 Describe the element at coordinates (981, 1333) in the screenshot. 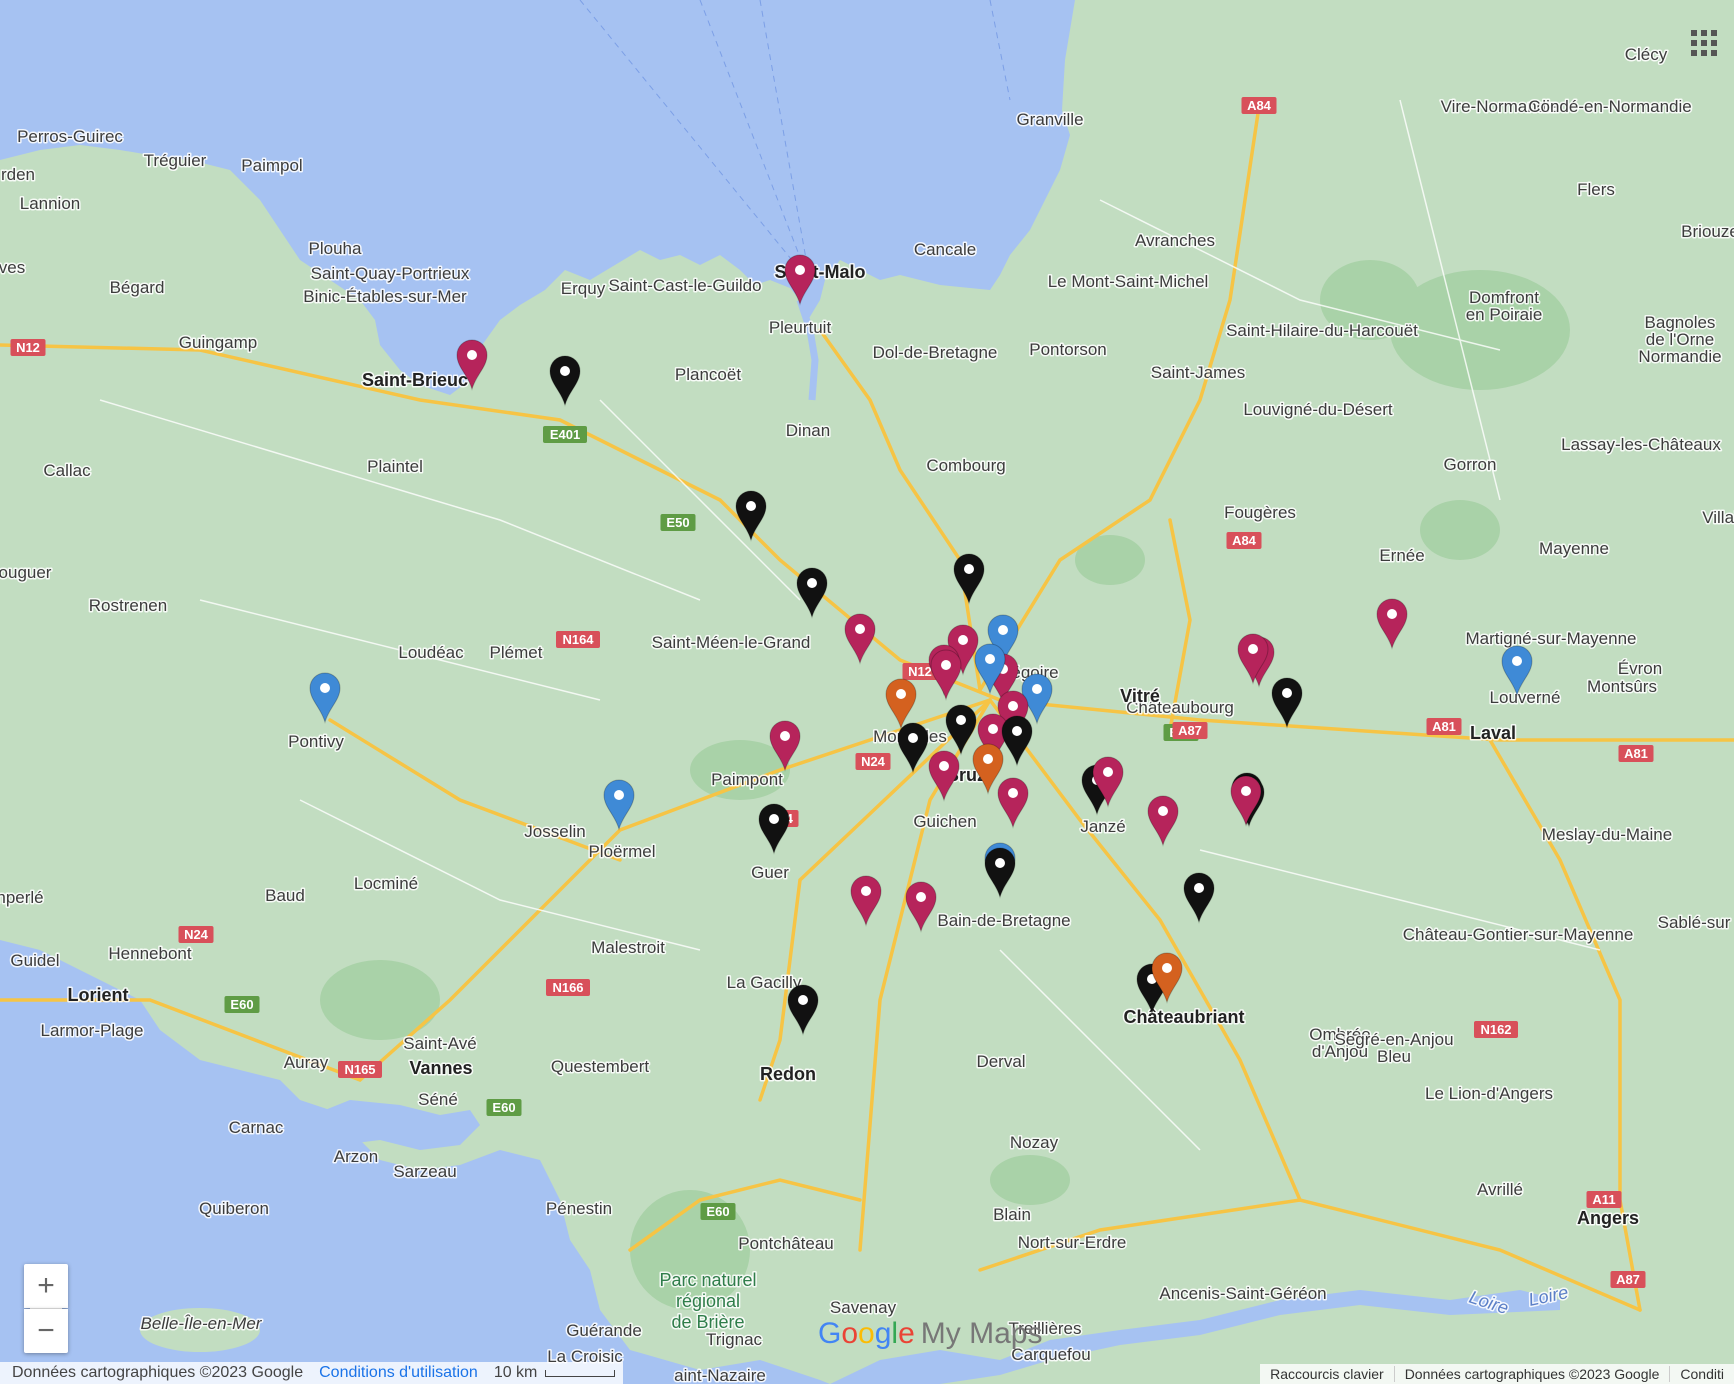

I see `my-maps-text: My Maps` at that location.